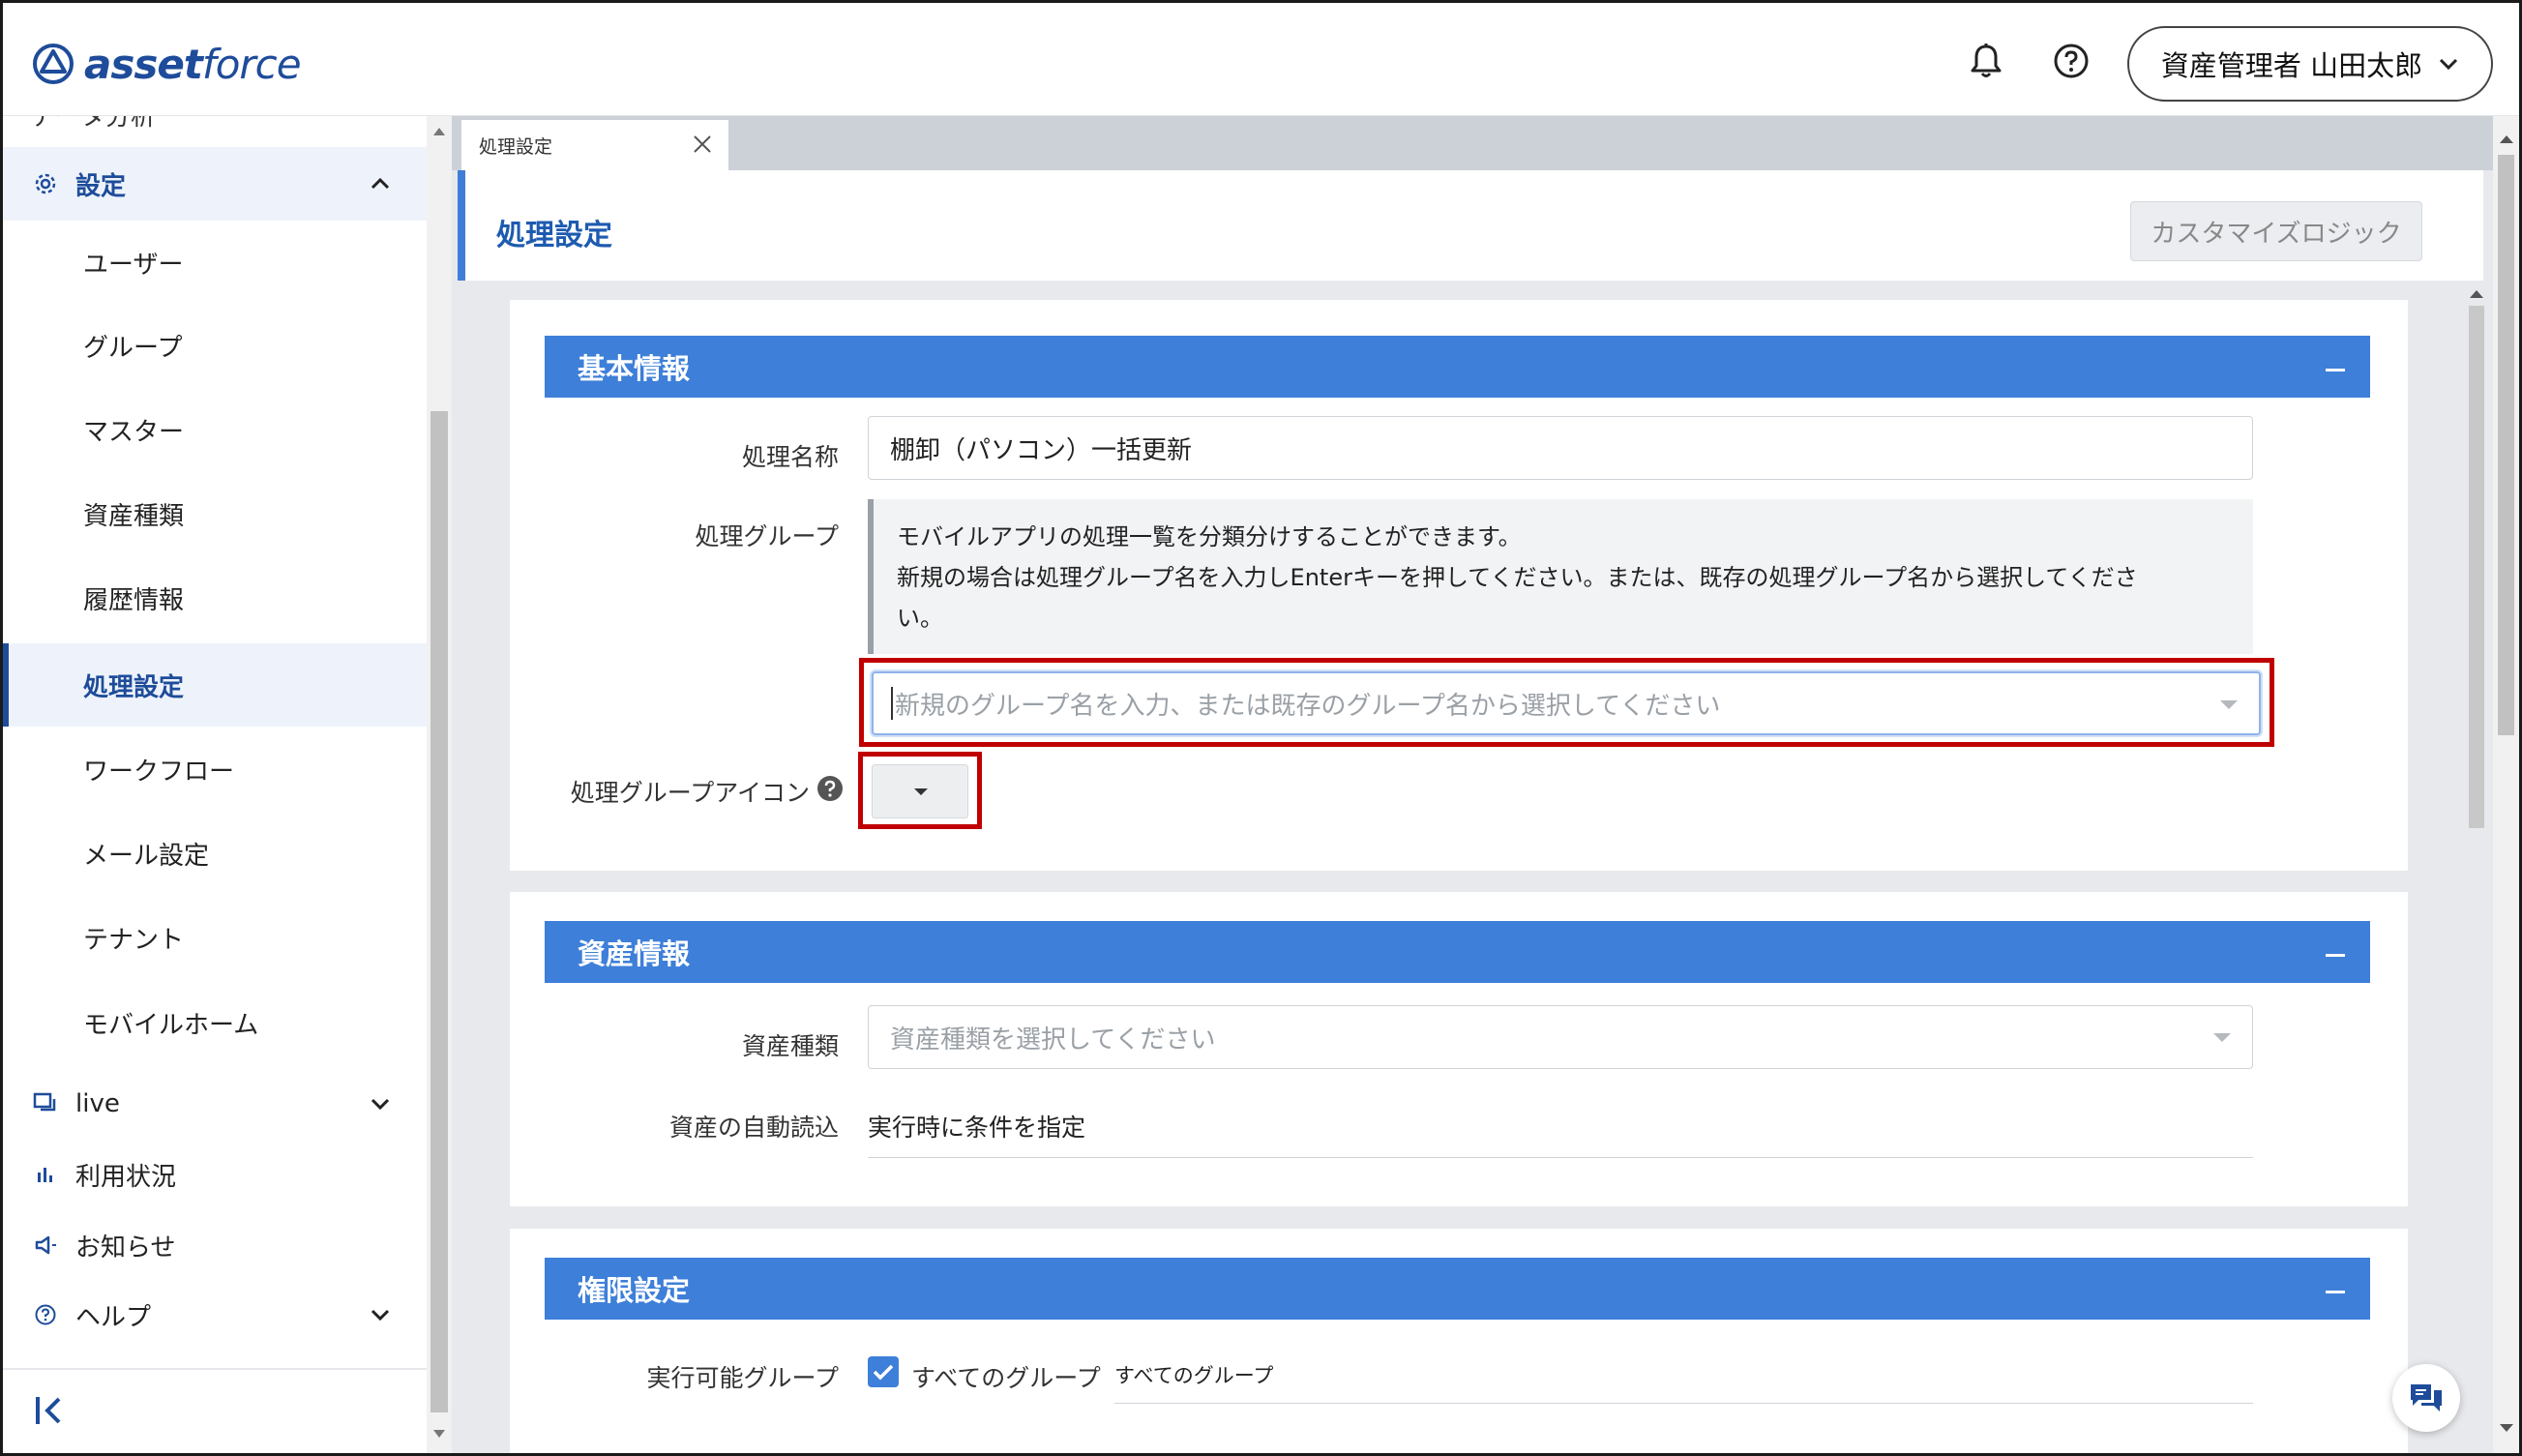  I want to click on section-title: 権限設定, so click(635, 1290).